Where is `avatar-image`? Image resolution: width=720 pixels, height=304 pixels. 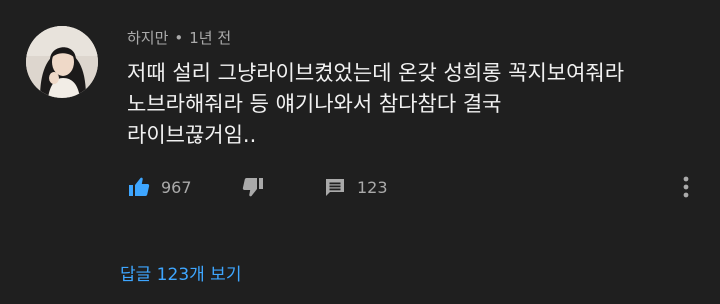 avatar-image is located at coordinates (62, 62).